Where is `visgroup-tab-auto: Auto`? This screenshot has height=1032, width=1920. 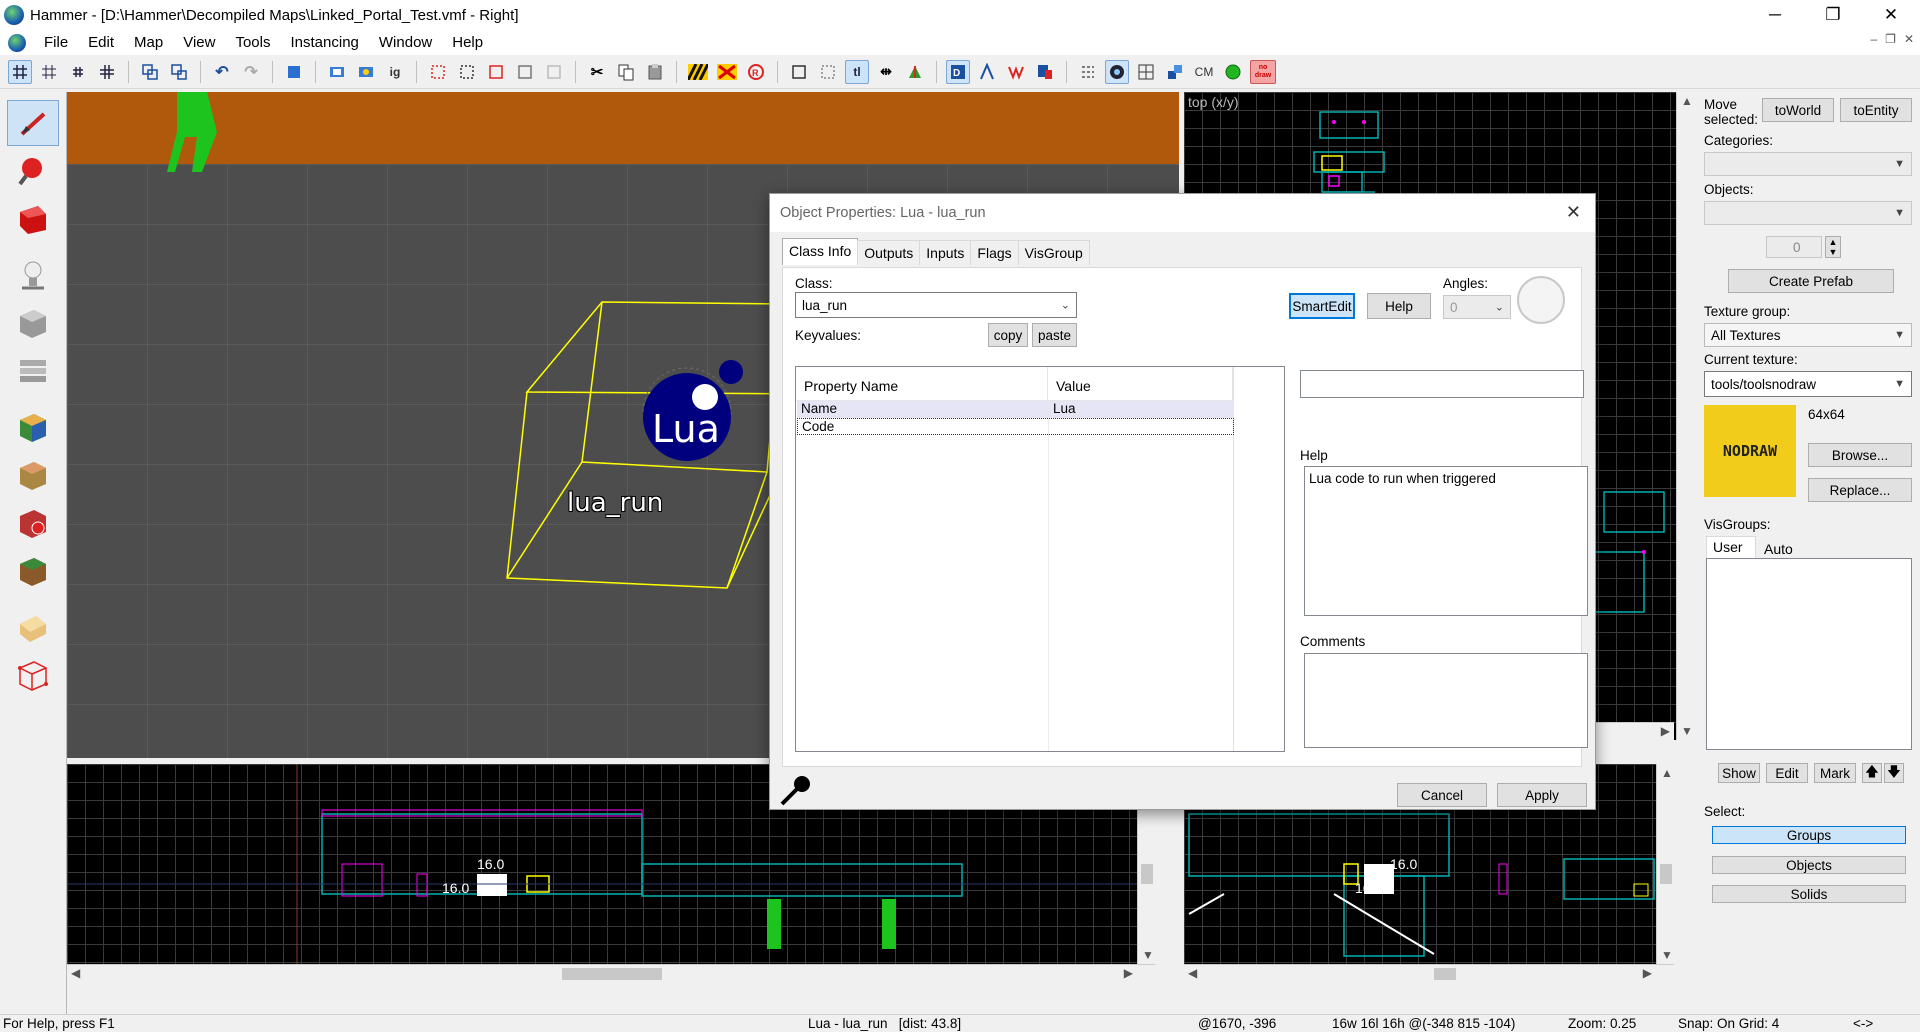
visgroup-tab-auto: Auto is located at coordinates (1781, 548).